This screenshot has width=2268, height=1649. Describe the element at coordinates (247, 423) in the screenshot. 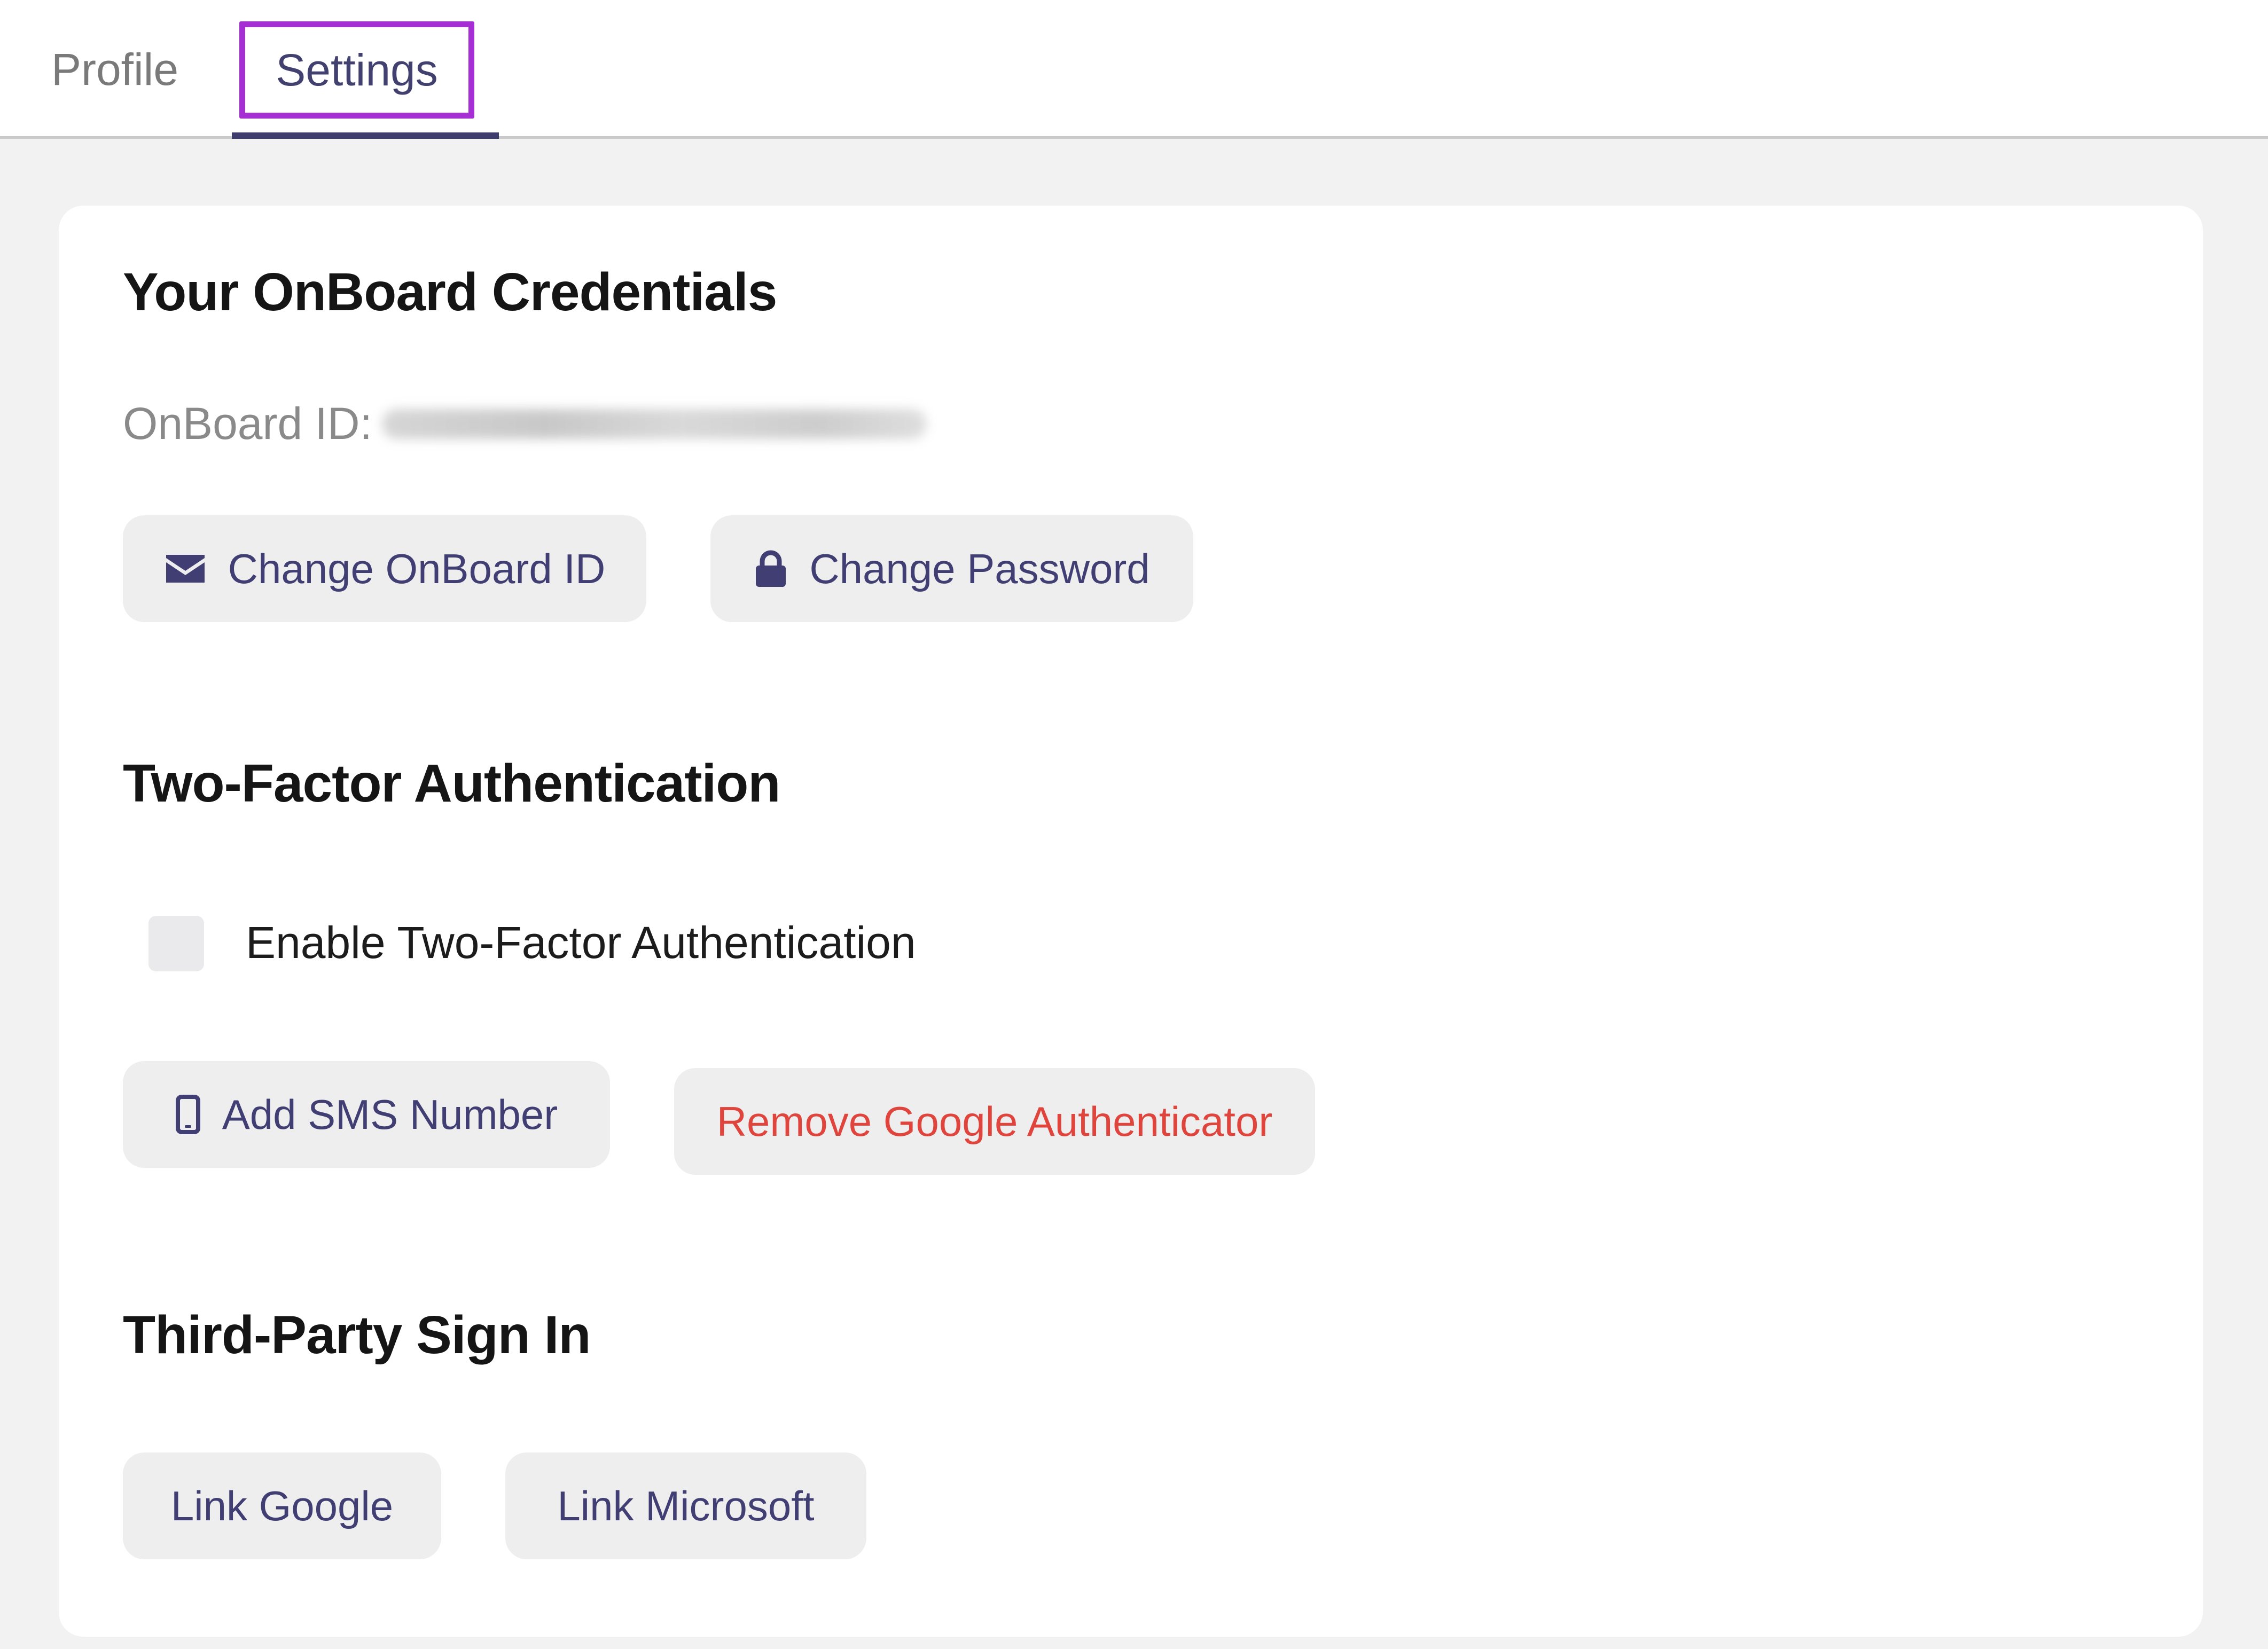

I see `onboard-id-label: OnBoard ID:` at that location.